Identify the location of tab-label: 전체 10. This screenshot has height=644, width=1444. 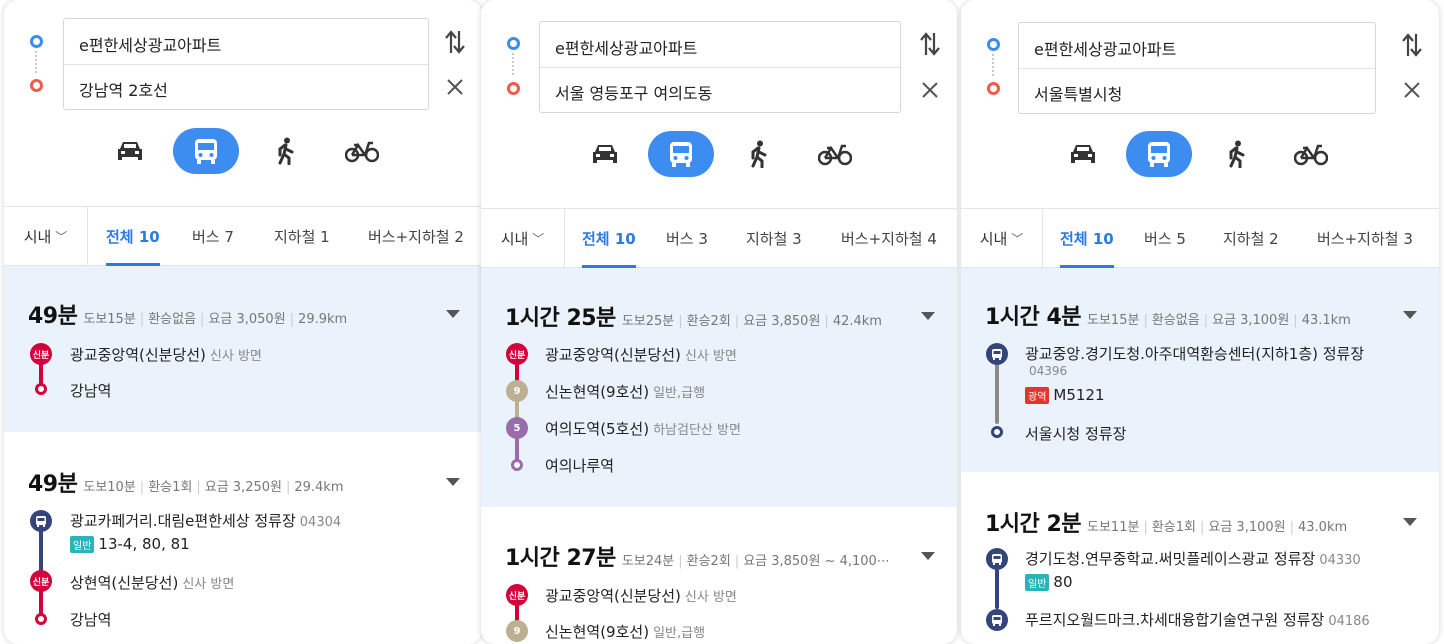
(133, 236).